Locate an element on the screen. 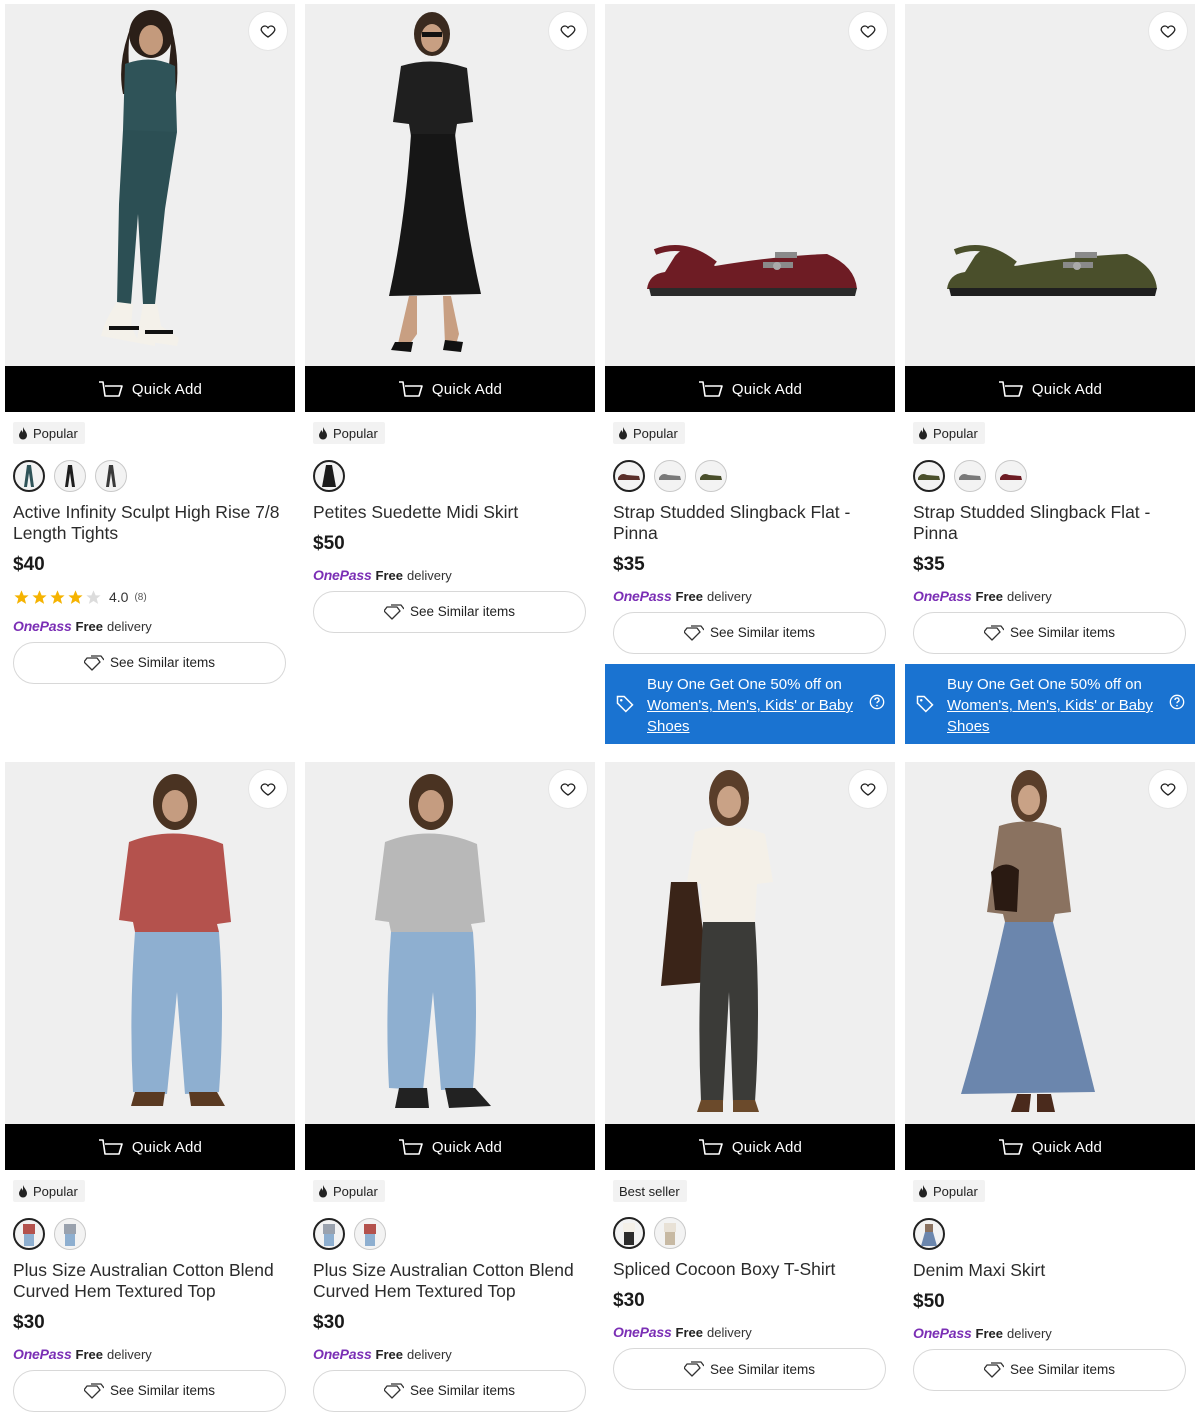 The width and height of the screenshot is (1200, 1419). product-title: Spliced Cocoon Boxy T-Shirt is located at coordinates (750, 1269).